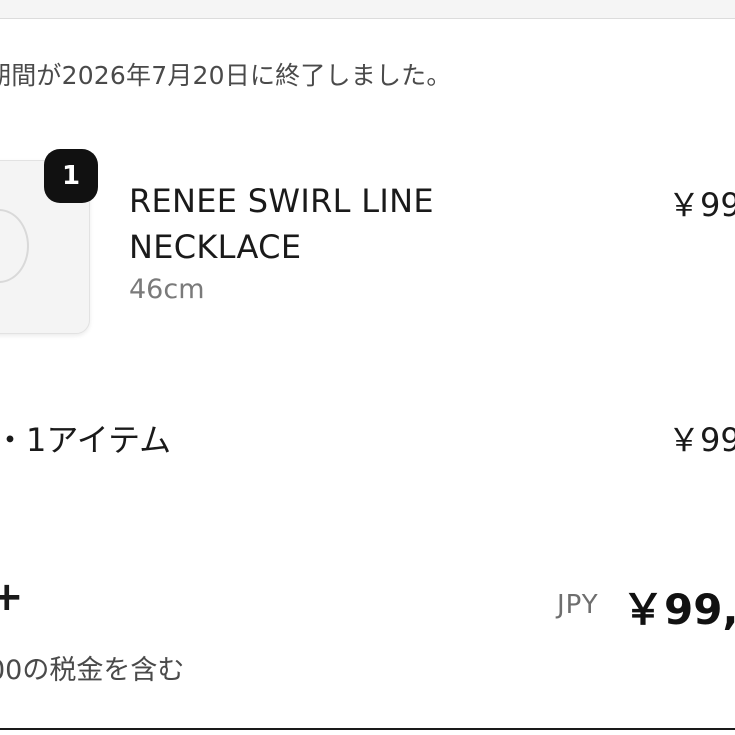  What do you see at coordinates (167, 289) in the screenshot?
I see `product-variant: 46cm` at bounding box center [167, 289].